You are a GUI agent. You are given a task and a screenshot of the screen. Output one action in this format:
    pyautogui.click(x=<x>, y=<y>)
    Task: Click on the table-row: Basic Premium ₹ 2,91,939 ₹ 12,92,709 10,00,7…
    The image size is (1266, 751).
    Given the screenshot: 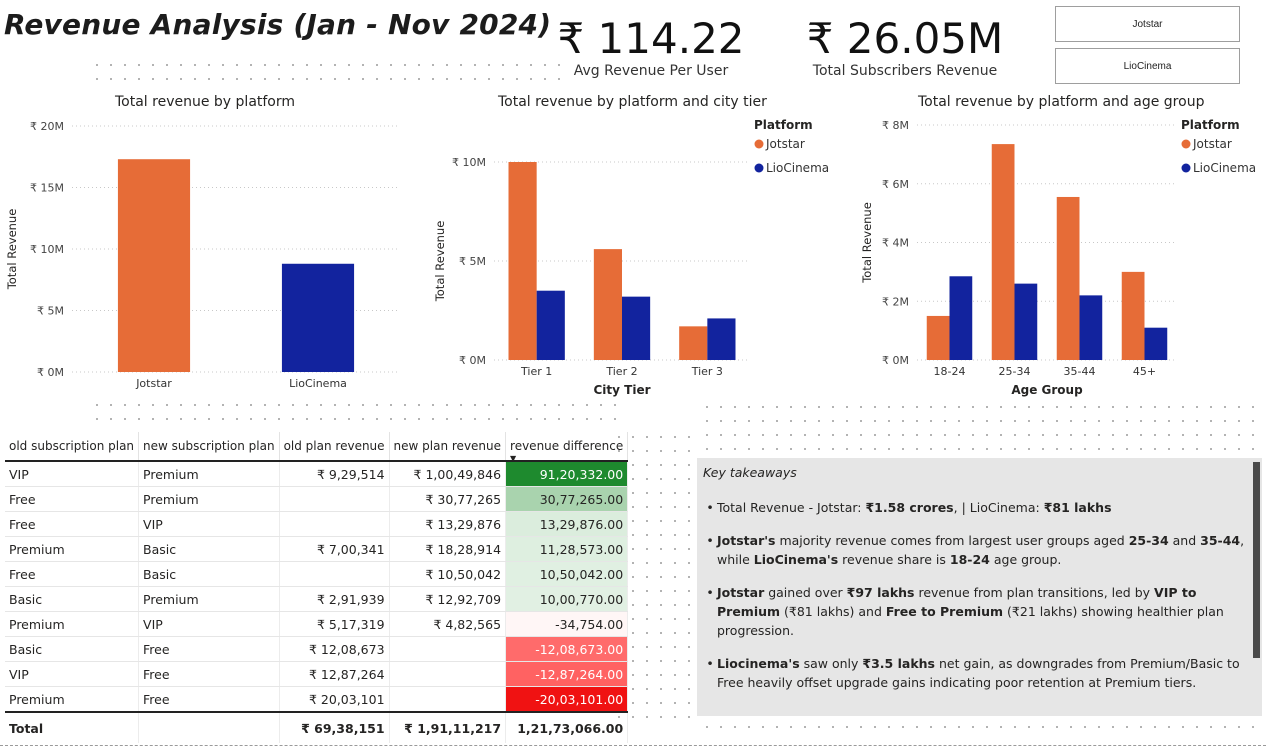 What is the action you would take?
    pyautogui.click(x=317, y=599)
    